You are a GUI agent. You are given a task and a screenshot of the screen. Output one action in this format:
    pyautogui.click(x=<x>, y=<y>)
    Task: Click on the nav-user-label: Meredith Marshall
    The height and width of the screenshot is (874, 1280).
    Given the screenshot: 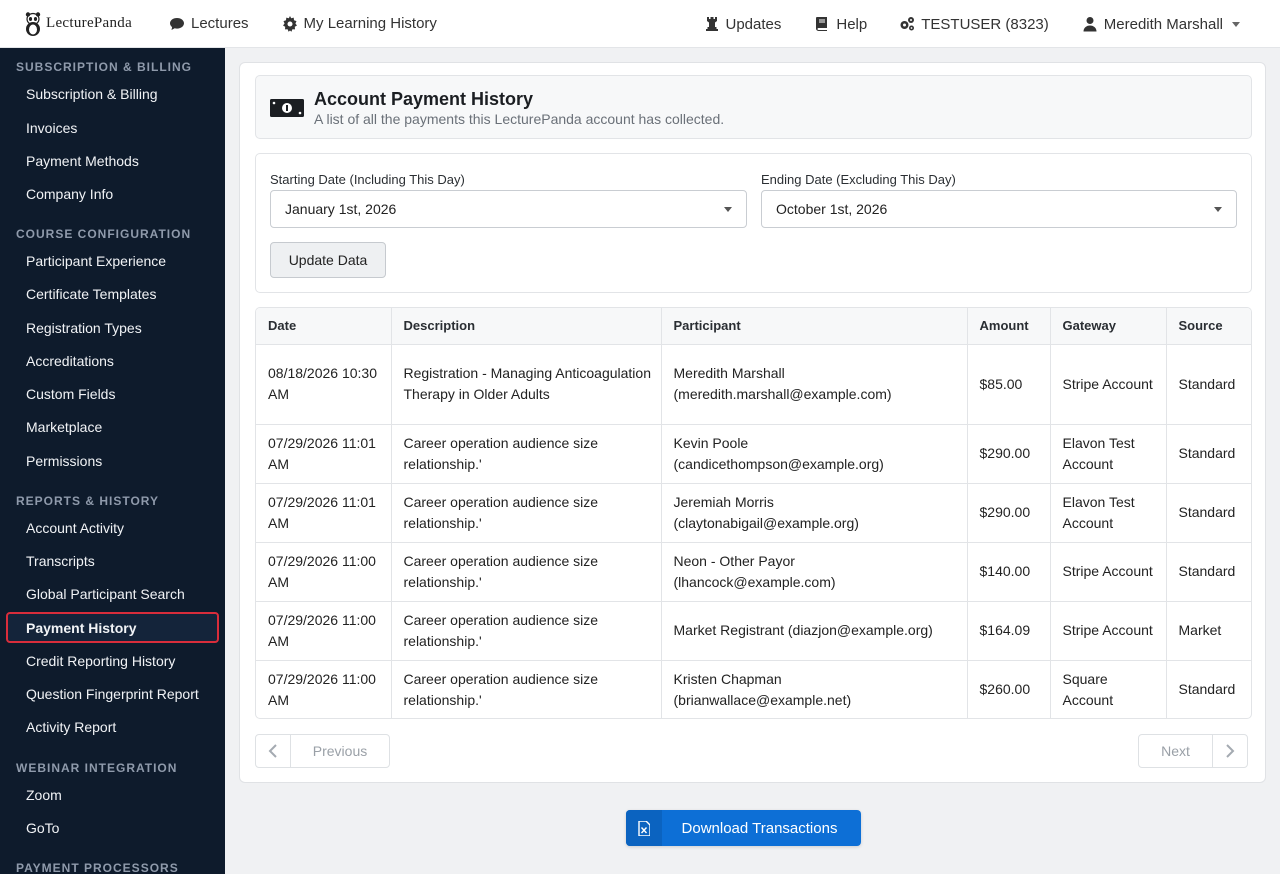 What is the action you would take?
    pyautogui.click(x=1163, y=24)
    